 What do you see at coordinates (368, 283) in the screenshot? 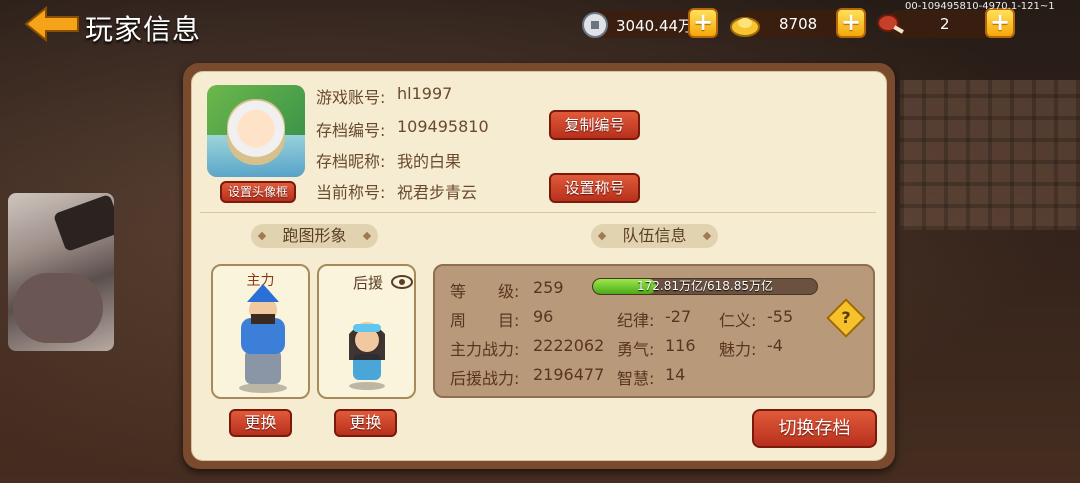
I see `support-label: 后援` at bounding box center [368, 283].